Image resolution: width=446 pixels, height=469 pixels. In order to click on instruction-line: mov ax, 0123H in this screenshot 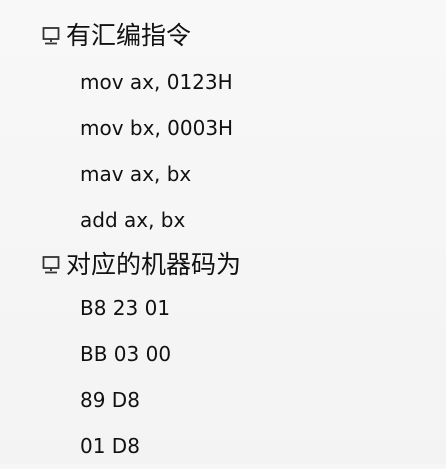, I will do `click(156, 82)`.